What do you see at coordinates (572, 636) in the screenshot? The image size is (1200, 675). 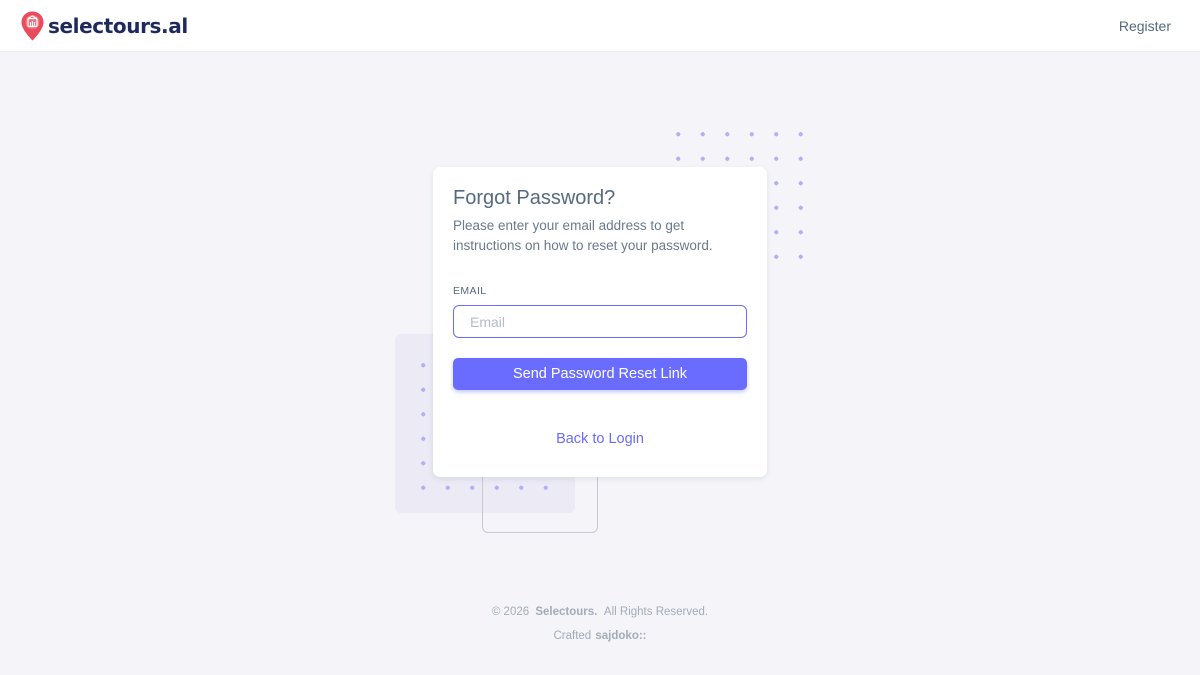 I see `crafted-label: Crafted` at bounding box center [572, 636].